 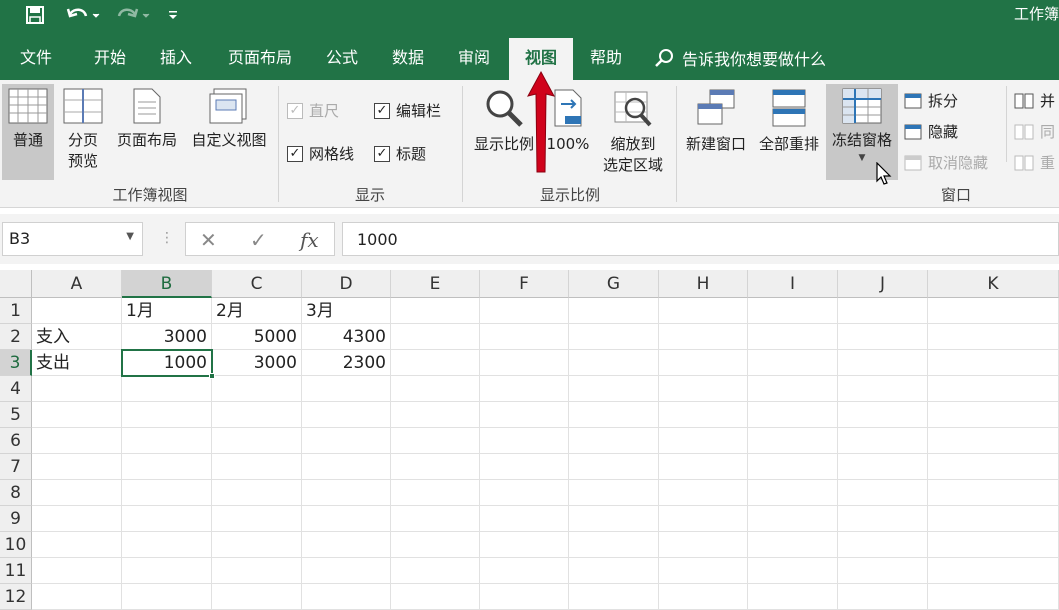 What do you see at coordinates (793, 597) in the screenshot?
I see `cell-I12` at bounding box center [793, 597].